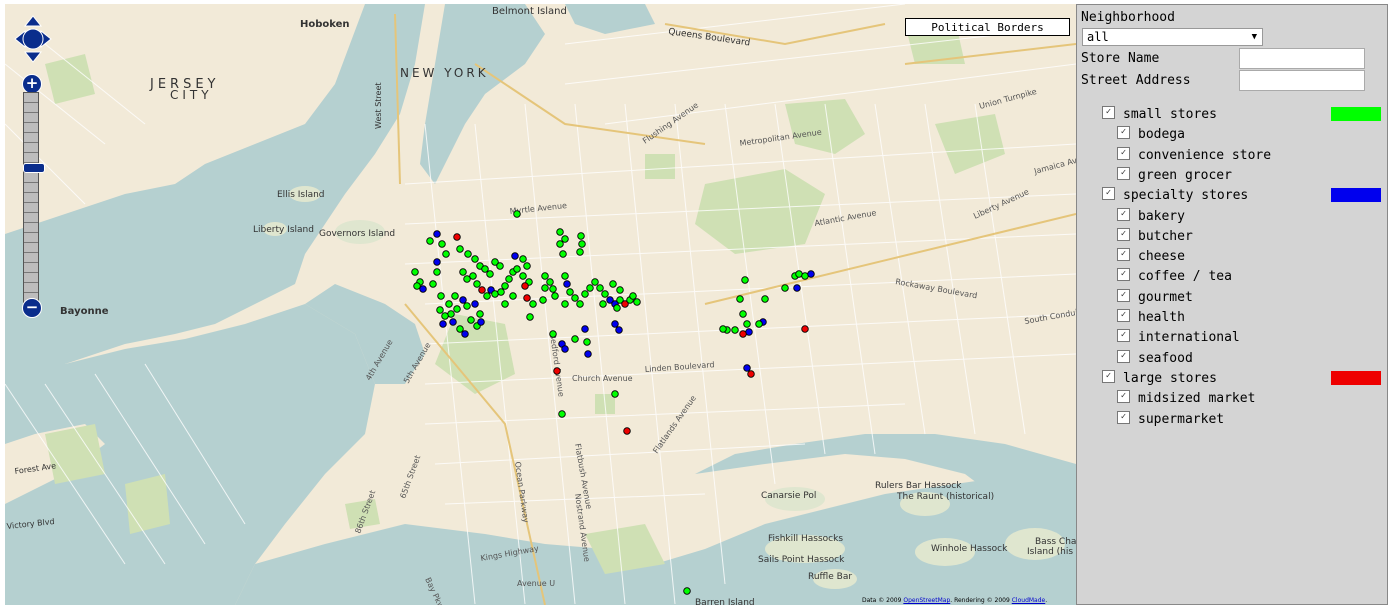 This screenshot has width=1393, height=612. I want to click on store-type-item: ✓ convenience store, so click(1194, 155).